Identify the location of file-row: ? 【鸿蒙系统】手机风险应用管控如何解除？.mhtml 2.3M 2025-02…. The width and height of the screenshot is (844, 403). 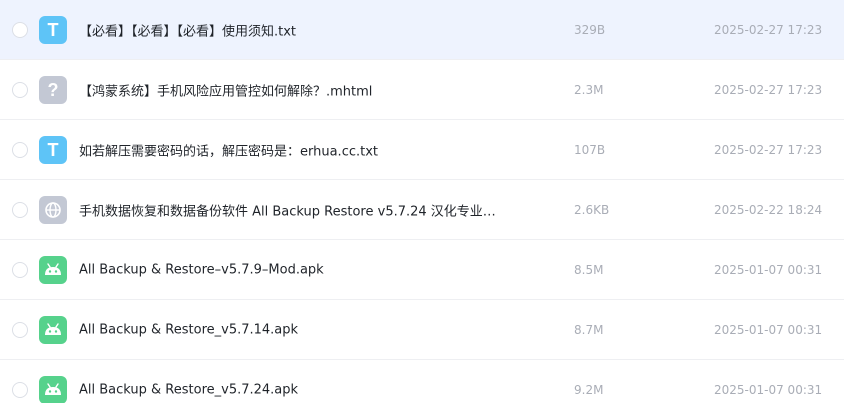
(422, 90).